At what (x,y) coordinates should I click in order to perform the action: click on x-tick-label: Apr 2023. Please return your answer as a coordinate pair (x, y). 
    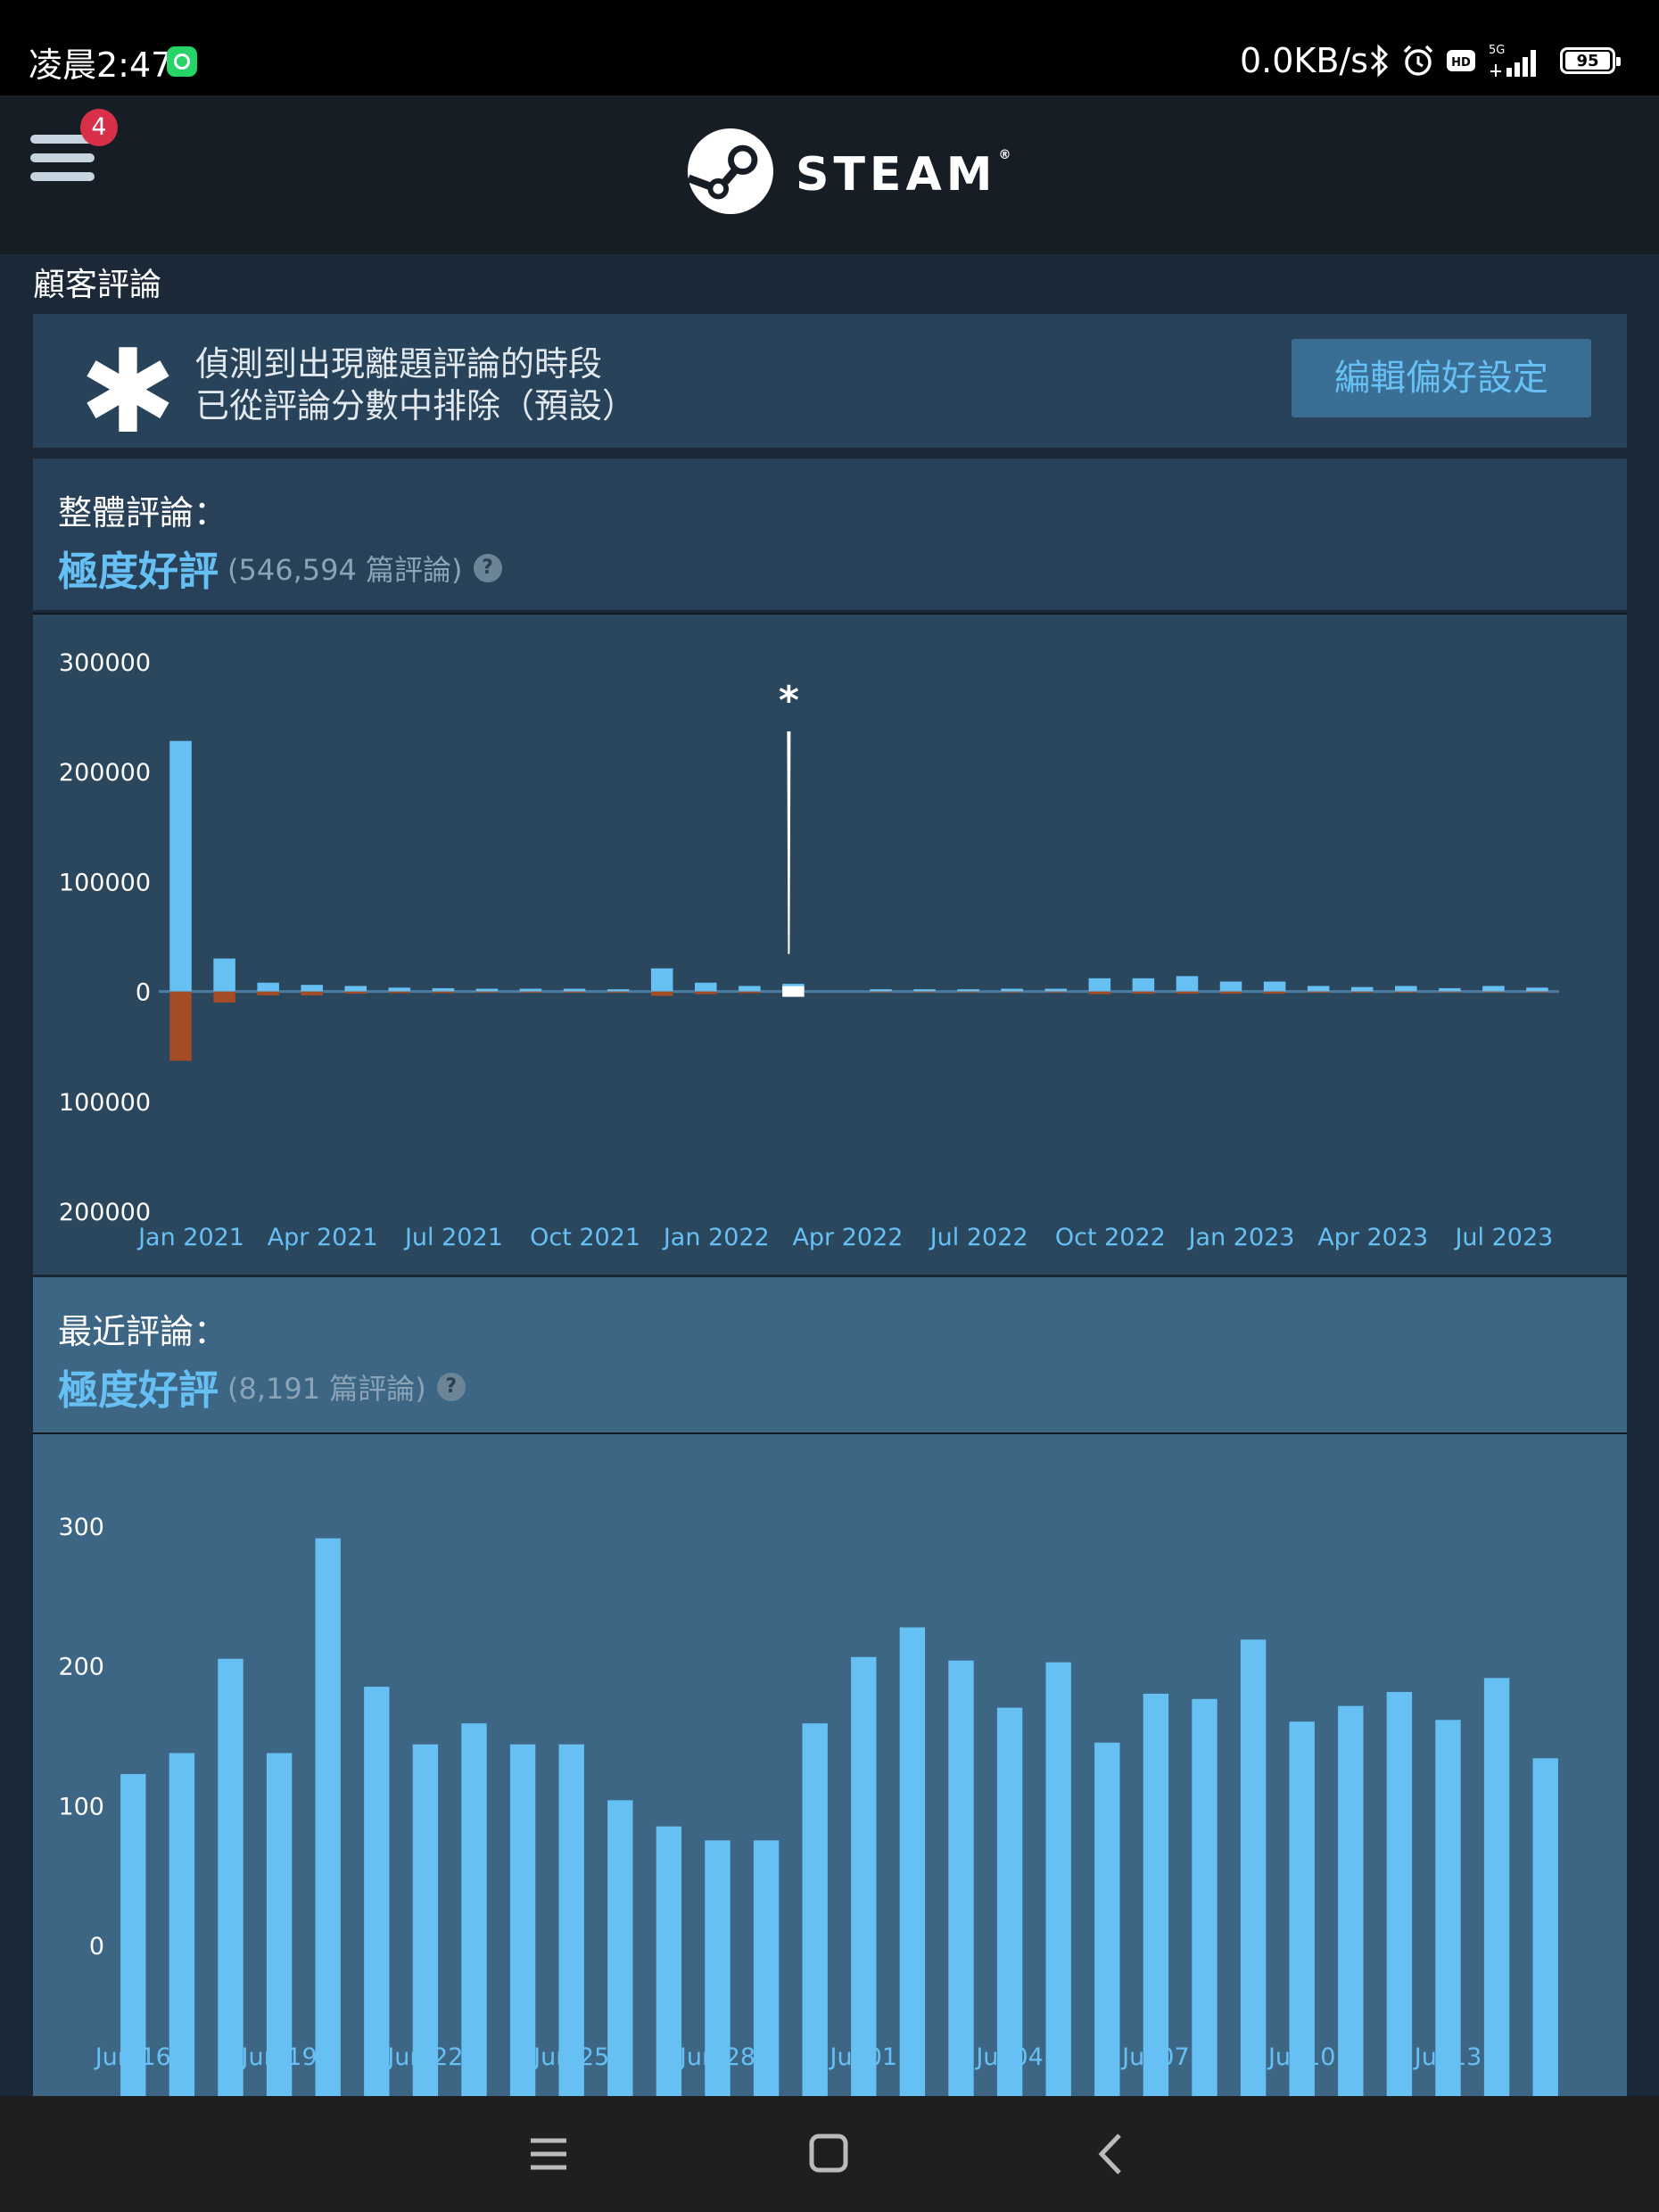
    Looking at the image, I should click on (1373, 1238).